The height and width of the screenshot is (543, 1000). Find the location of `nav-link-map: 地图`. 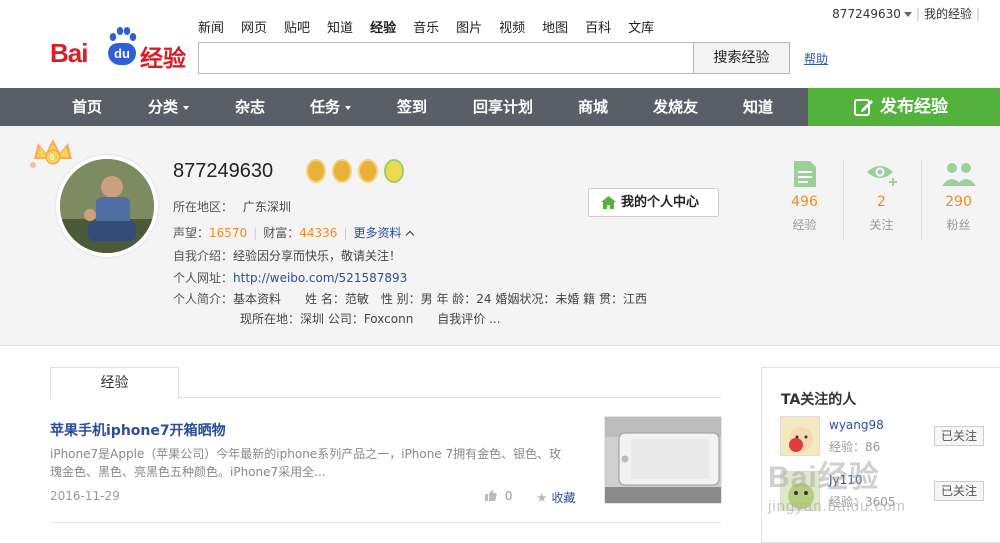

nav-link-map: 地图 is located at coordinates (555, 26).